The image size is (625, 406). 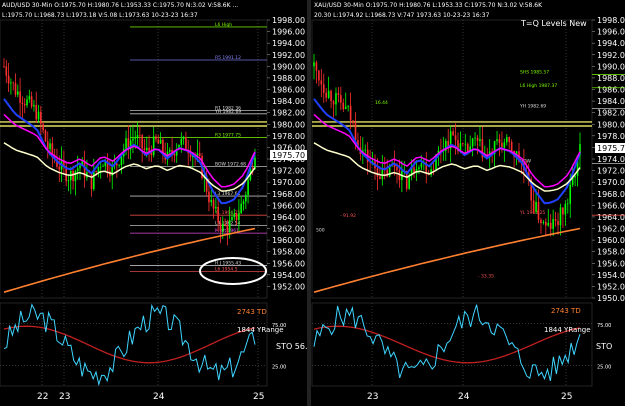 What do you see at coordinates (292, 346) in the screenshot?
I see `left-stoch-sto-label: STO 56.` at bounding box center [292, 346].